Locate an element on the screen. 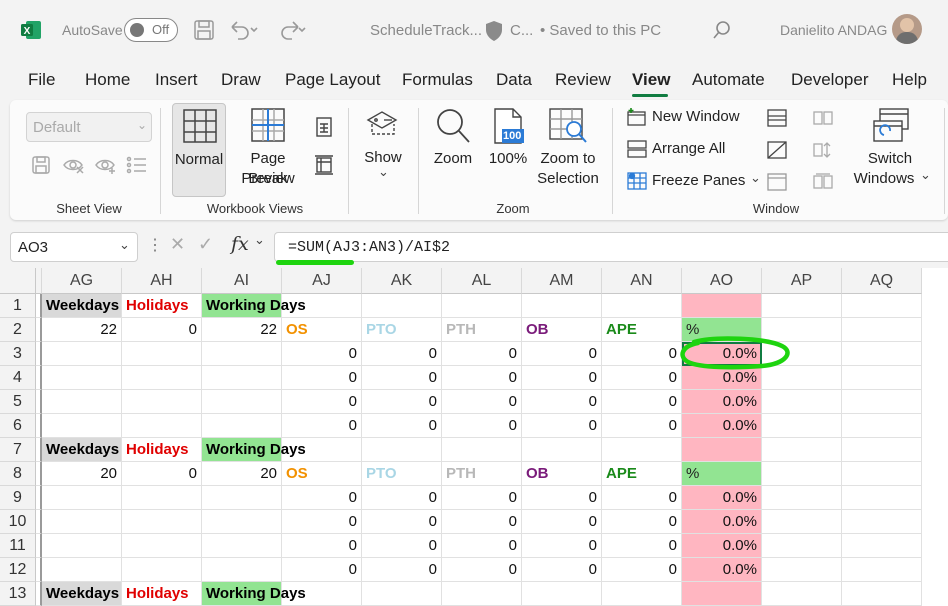 The image size is (948, 606). insert-function-icon: fx is located at coordinates (240, 244).